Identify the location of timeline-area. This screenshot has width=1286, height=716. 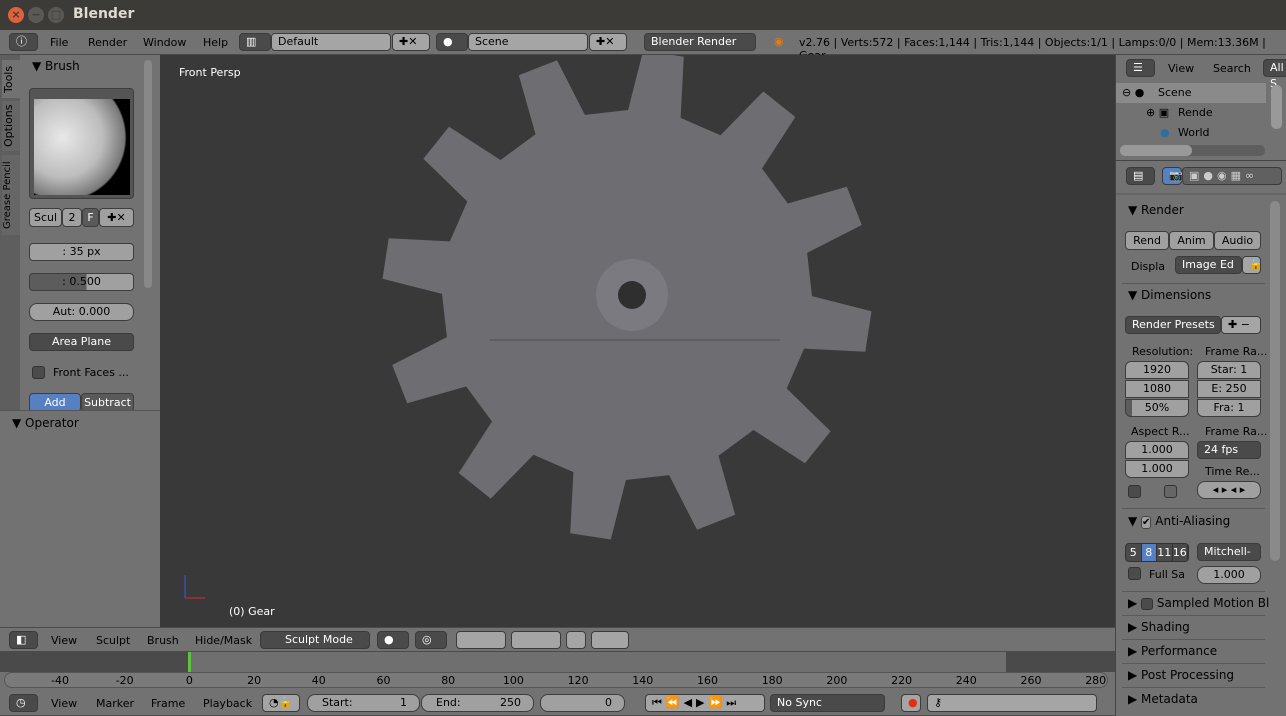
(557, 662).